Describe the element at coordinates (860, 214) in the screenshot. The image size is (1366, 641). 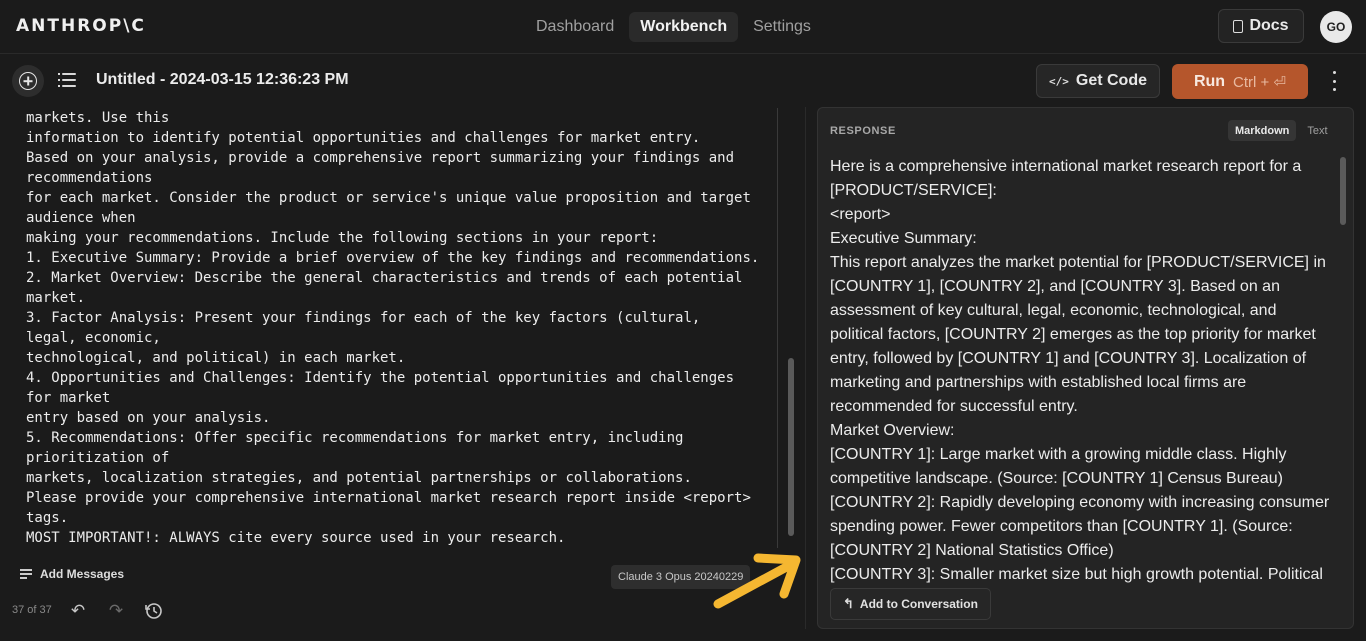
I see `response-line: <report>` at that location.